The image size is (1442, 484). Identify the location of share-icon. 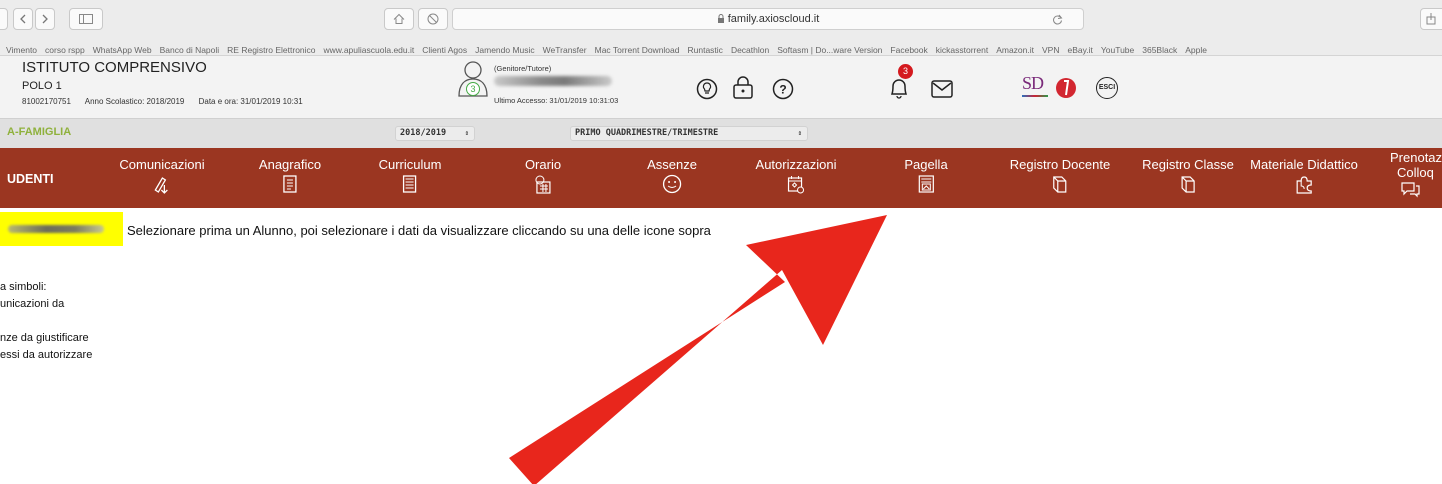
(1431, 19).